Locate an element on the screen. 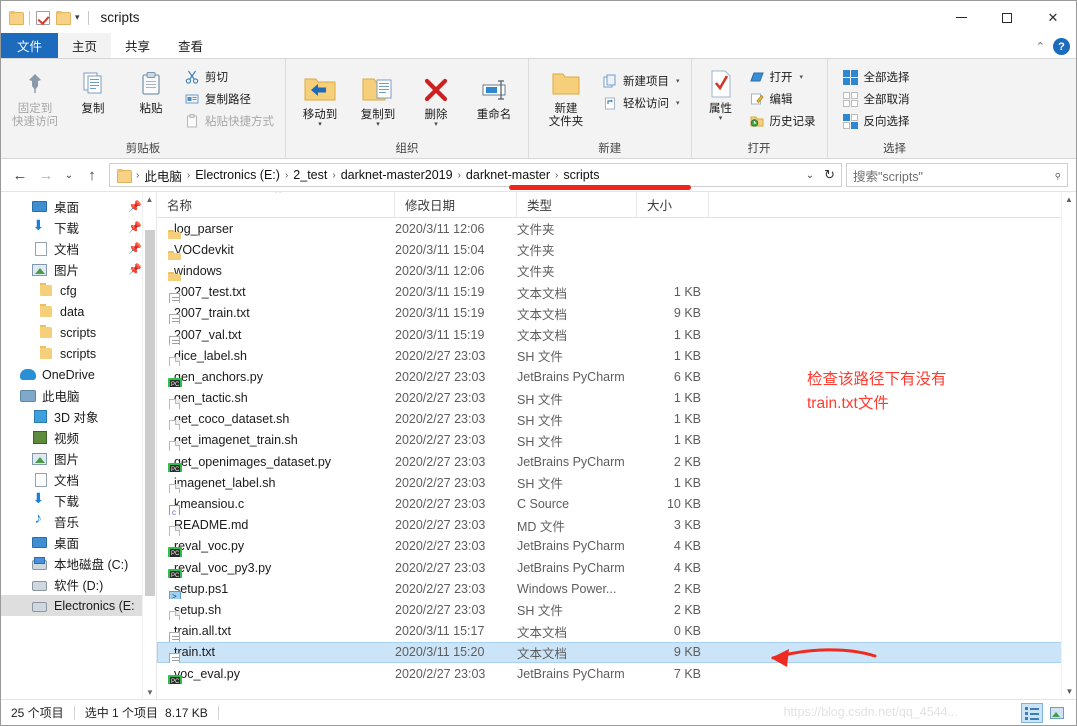 This screenshot has height=726, width=1077. copy-path-button: 复制路径 is located at coordinates (230, 99).